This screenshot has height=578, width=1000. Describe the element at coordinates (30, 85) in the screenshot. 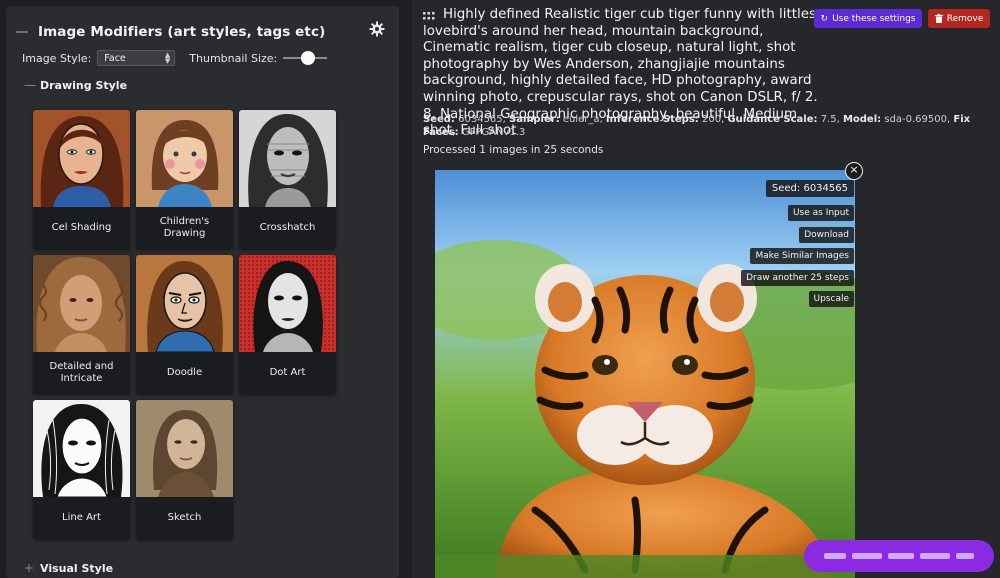

I see `collapse-icon: —` at that location.